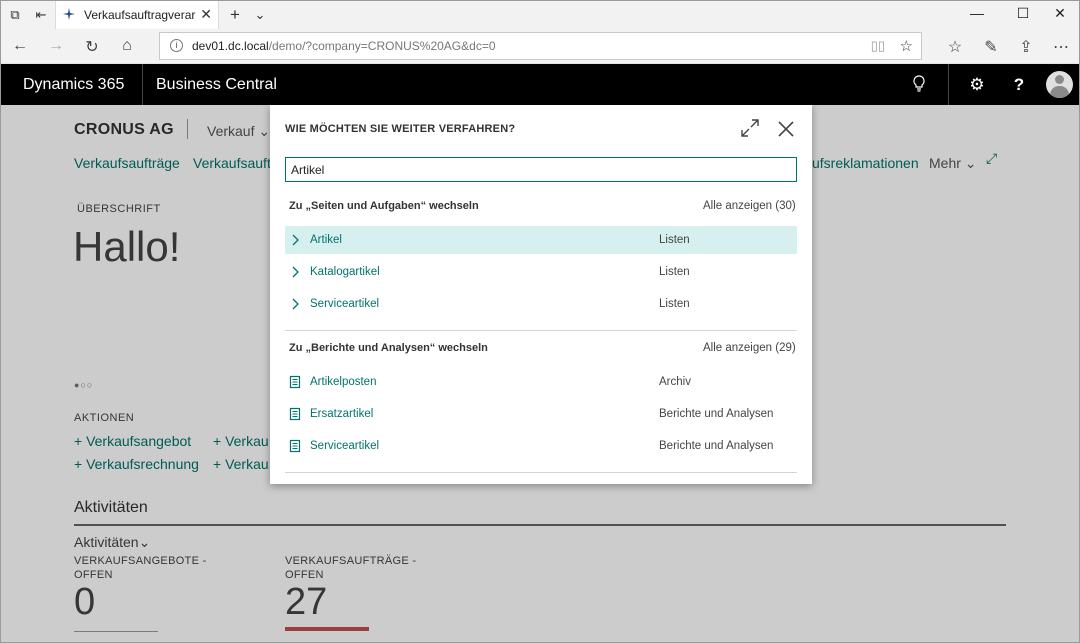 The image size is (1080, 643). Describe the element at coordinates (69, 14) in the screenshot. I see `dynamics-favicon-icon` at that location.